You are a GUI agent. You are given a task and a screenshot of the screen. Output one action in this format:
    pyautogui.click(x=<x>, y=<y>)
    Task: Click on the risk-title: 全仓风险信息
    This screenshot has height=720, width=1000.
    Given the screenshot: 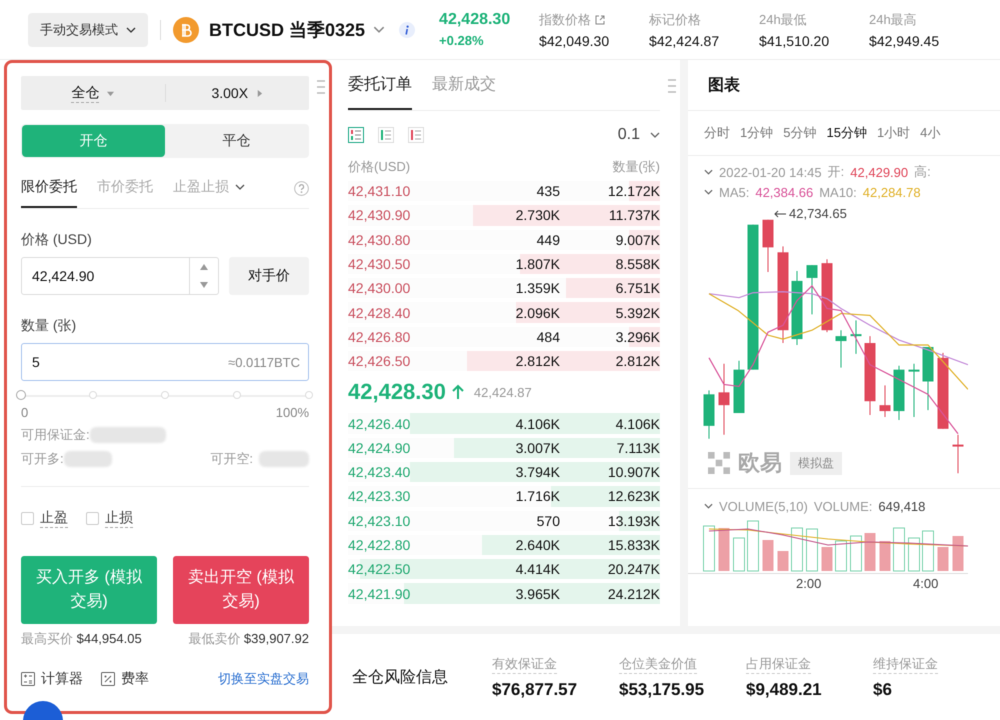 What is the action you would take?
    pyautogui.click(x=400, y=678)
    